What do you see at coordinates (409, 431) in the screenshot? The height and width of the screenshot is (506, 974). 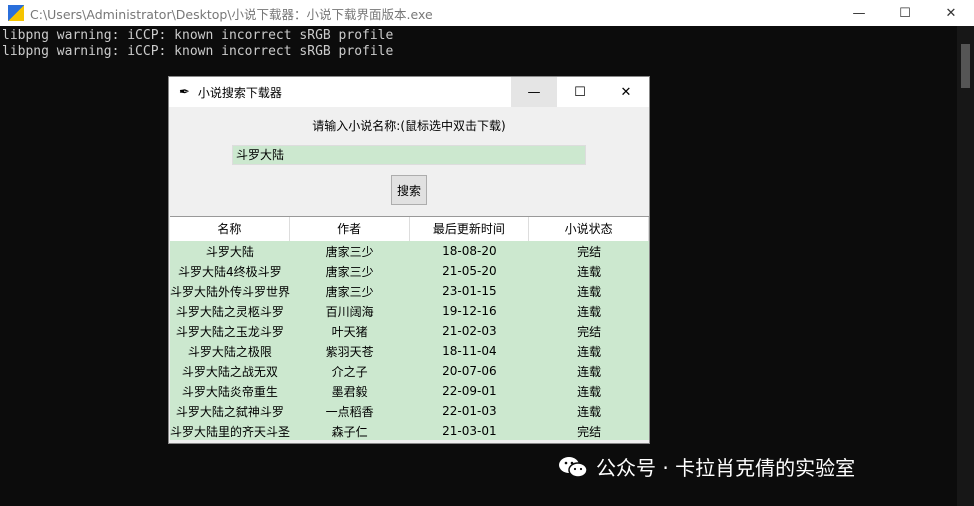 I see `table-row: 斗罗大陆里的齐天斗圣 森子仁 21-03-01 完结` at bounding box center [409, 431].